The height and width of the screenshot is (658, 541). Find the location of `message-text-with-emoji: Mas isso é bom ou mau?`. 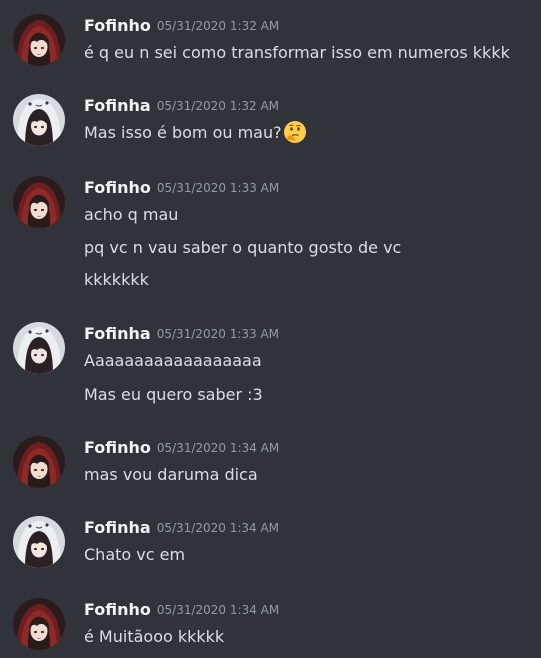

message-text-with-emoji: Mas isso é bom ou mau? is located at coordinates (195, 133).